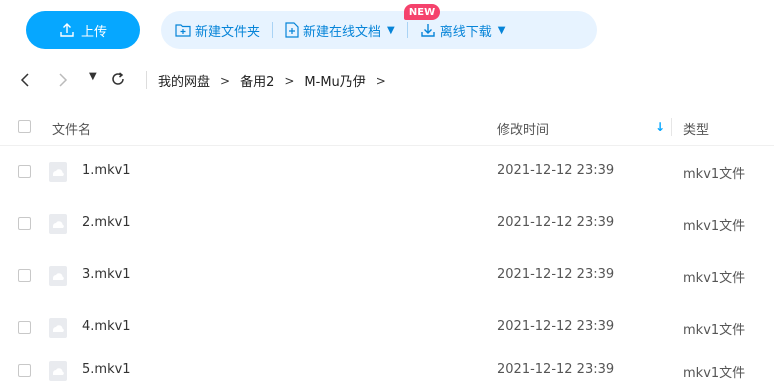 The width and height of the screenshot is (774, 387). Describe the element at coordinates (696, 128) in the screenshot. I see `column-header-type: 类型` at that location.